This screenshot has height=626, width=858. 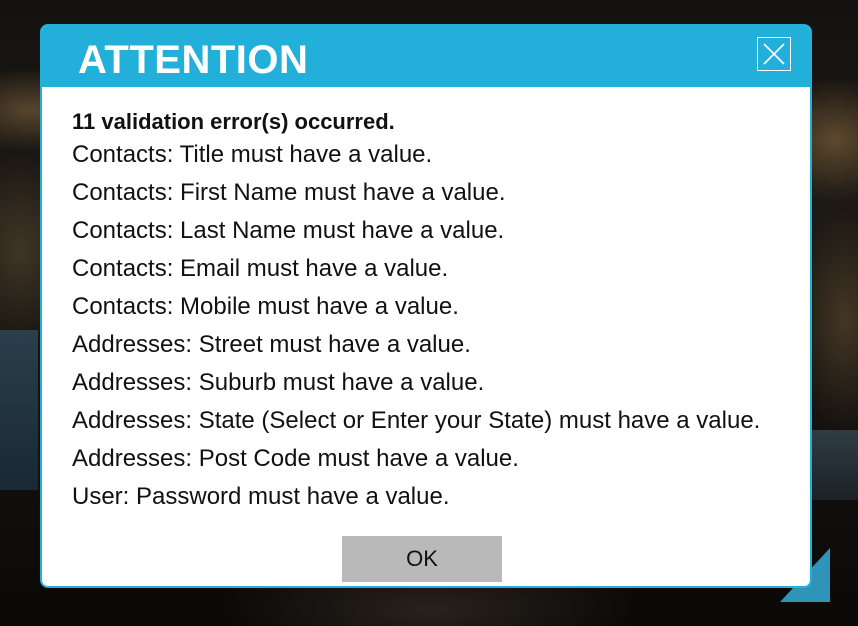 What do you see at coordinates (426, 56) in the screenshot?
I see `dialog-header: ATTENTION` at bounding box center [426, 56].